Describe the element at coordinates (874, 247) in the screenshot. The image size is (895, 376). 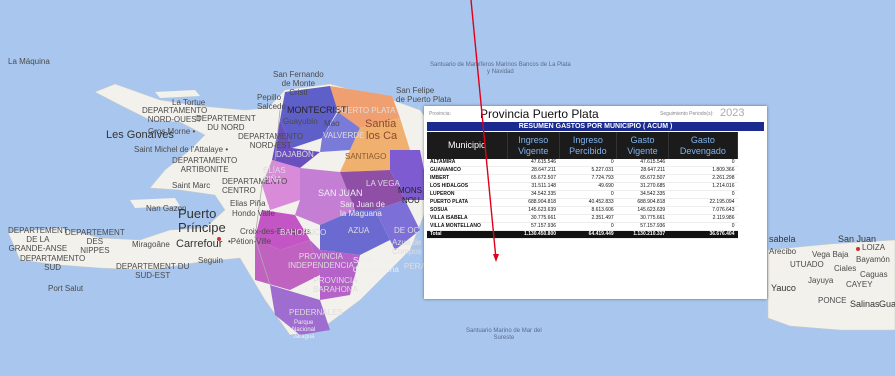
I see `label-loiza: LOIZA` at that location.